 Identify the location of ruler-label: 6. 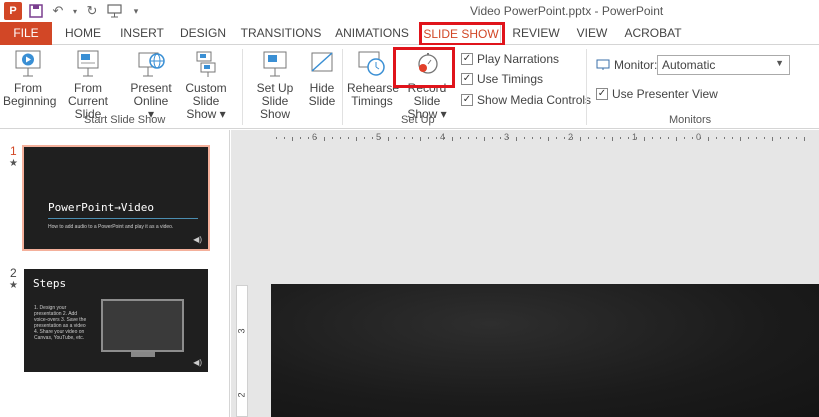
(315, 137).